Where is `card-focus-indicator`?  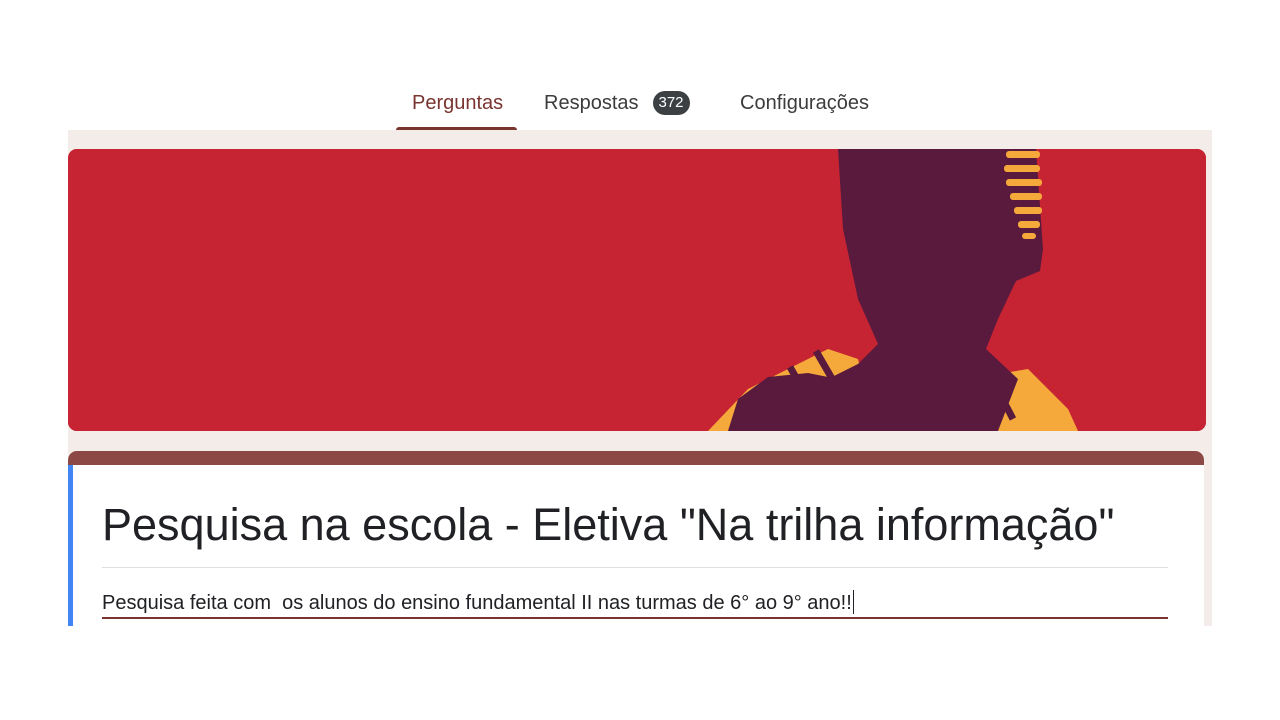 card-focus-indicator is located at coordinates (70, 545).